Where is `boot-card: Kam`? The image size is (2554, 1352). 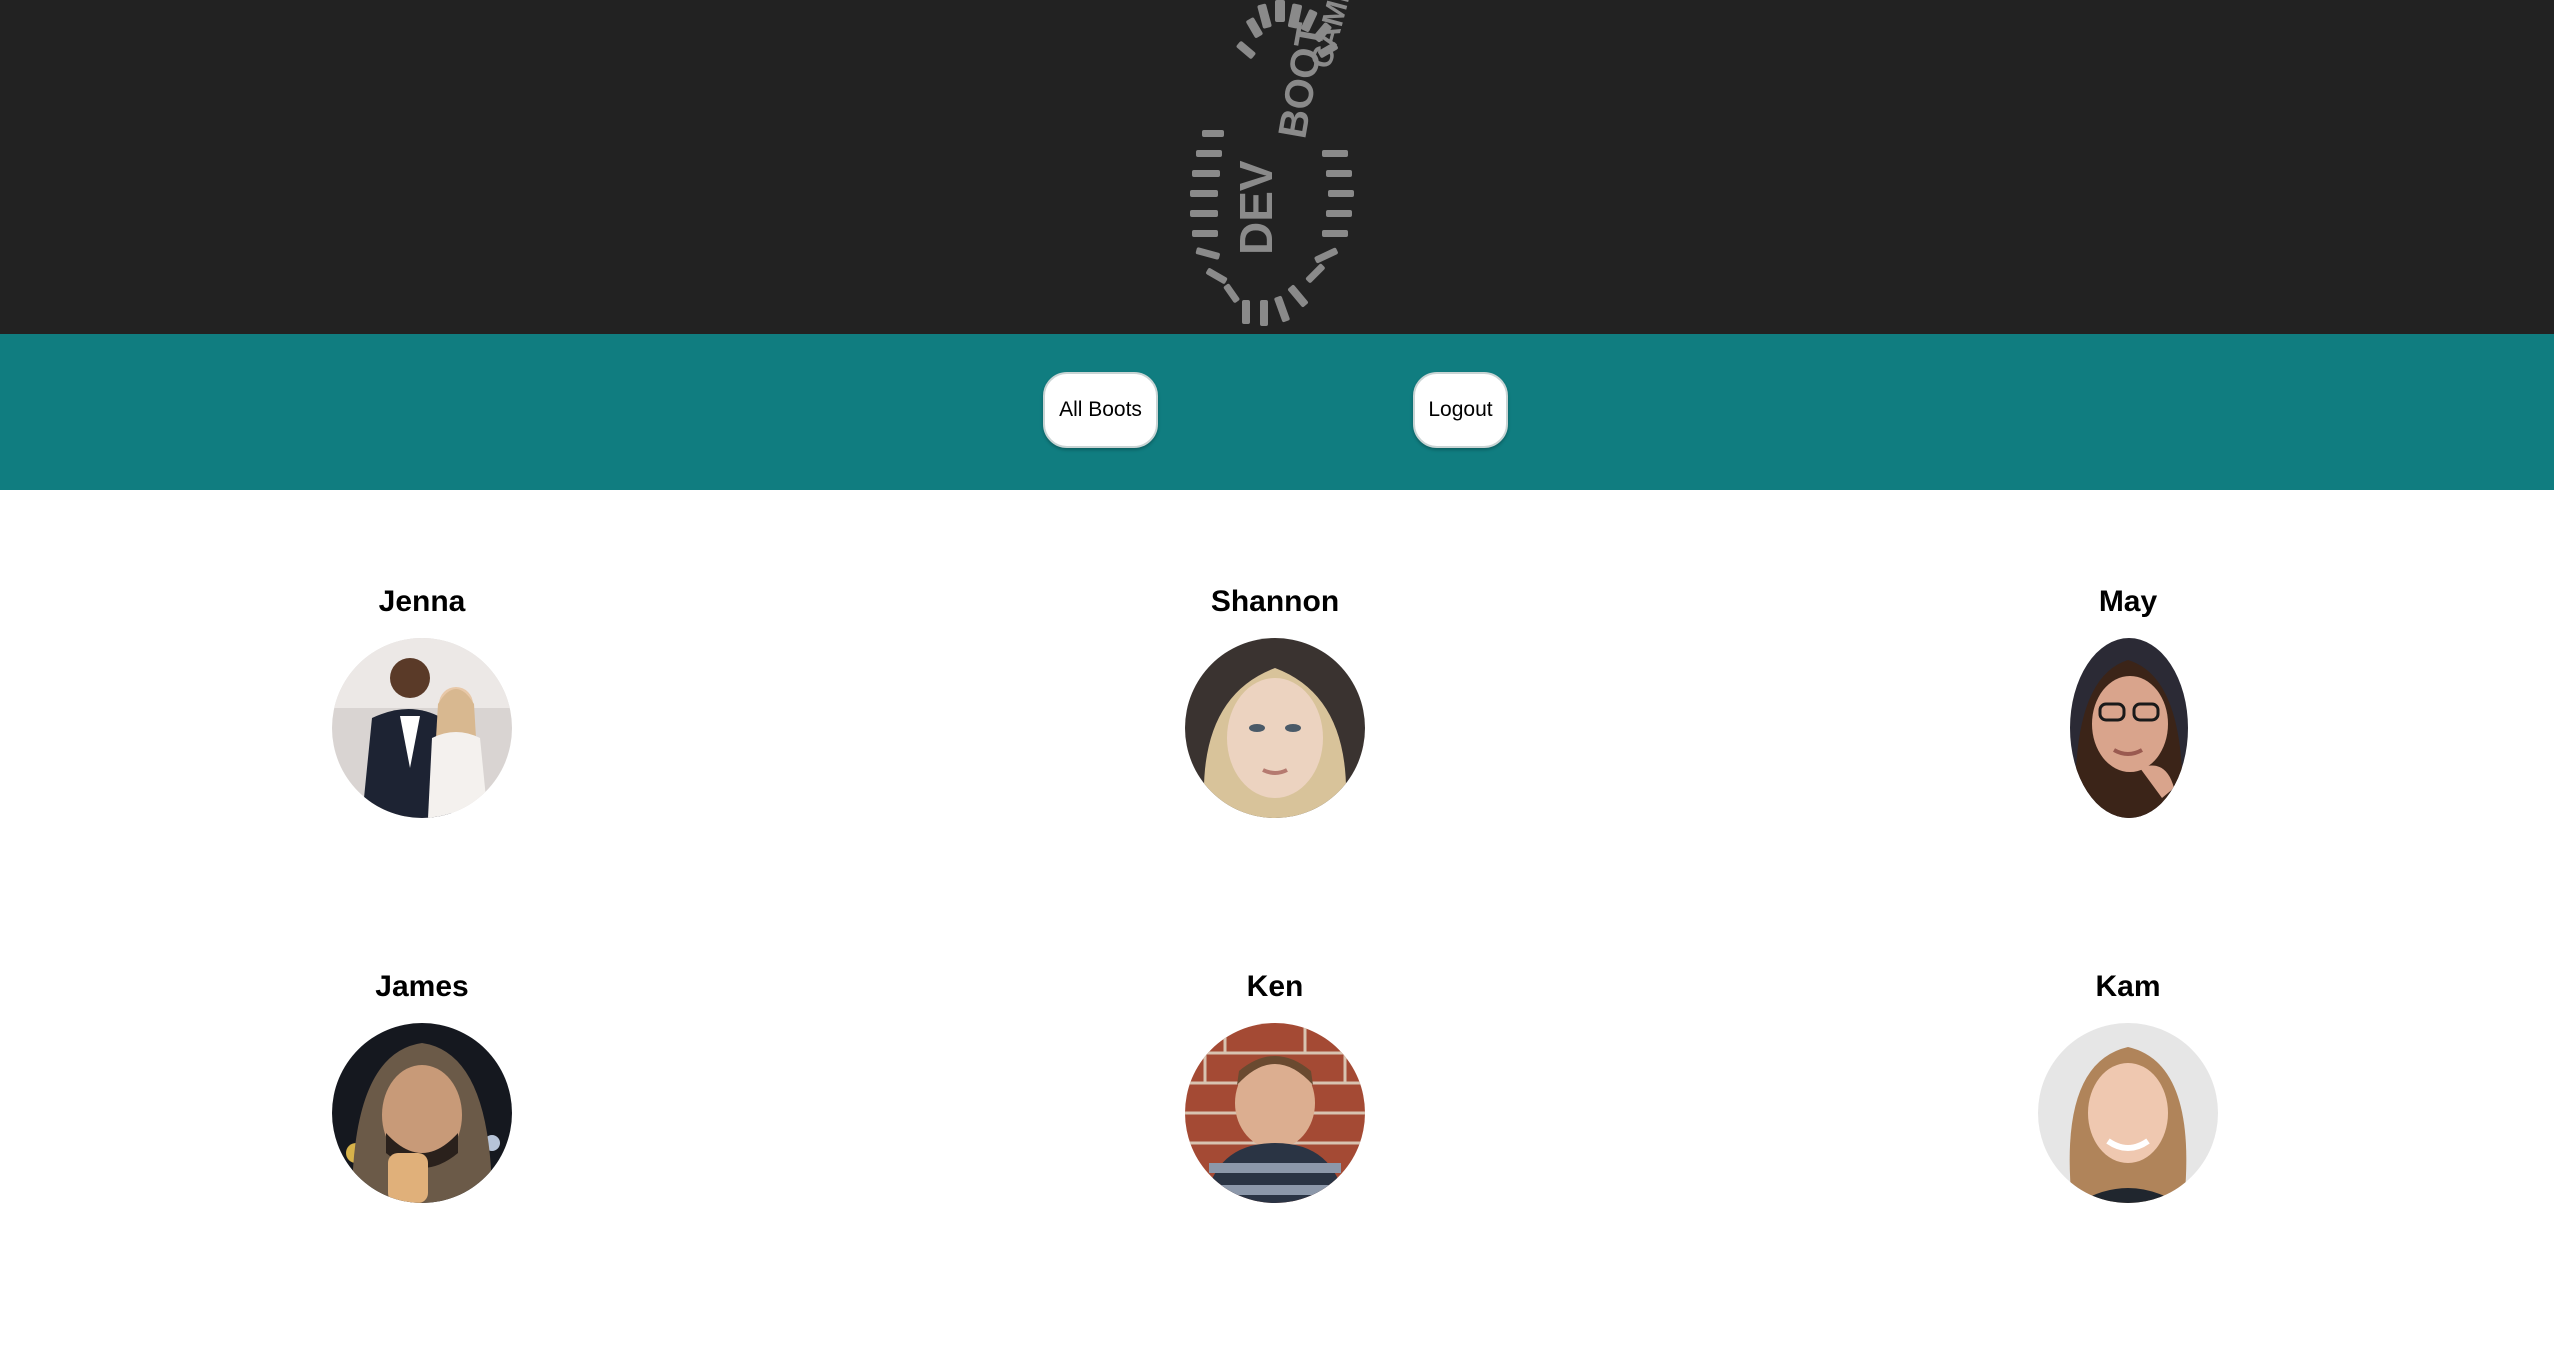
boot-card: Kam is located at coordinates (2128, 1085).